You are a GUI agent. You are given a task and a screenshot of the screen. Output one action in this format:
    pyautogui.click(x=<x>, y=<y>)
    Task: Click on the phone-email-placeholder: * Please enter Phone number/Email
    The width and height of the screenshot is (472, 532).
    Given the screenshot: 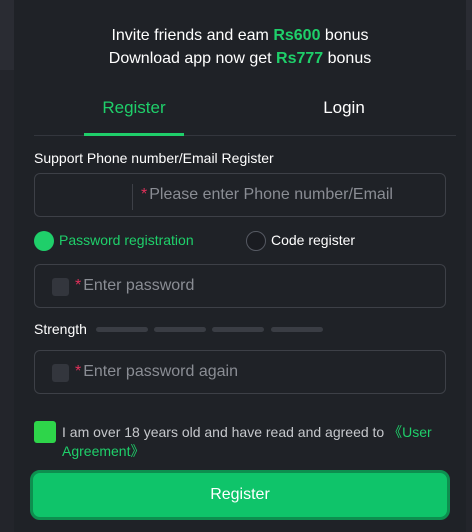 What is the action you would take?
    pyautogui.click(x=267, y=194)
    